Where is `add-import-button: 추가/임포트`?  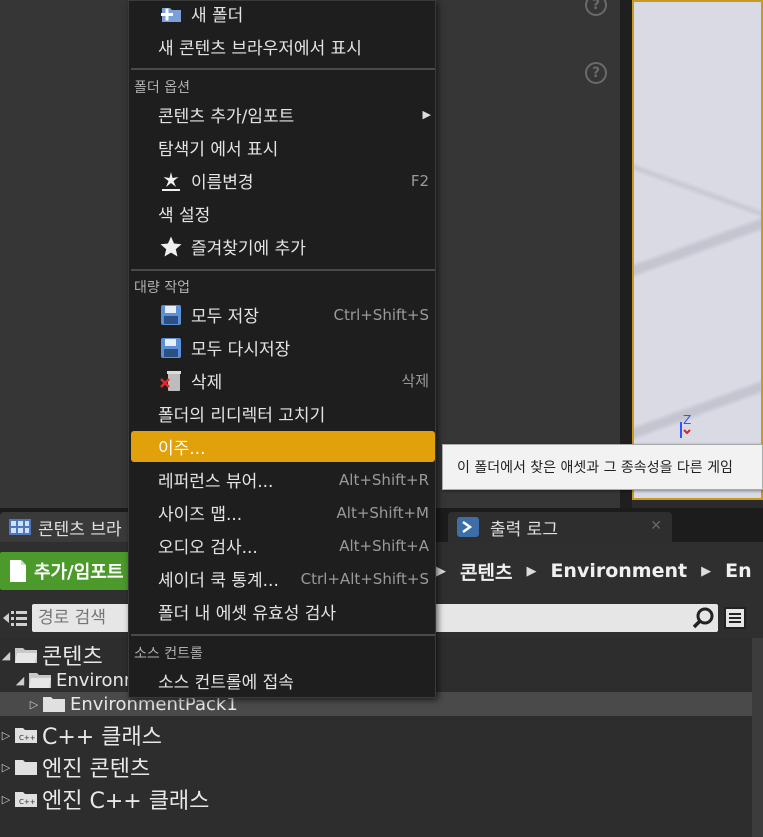
add-import-button: 추가/임포트 is located at coordinates (65, 571).